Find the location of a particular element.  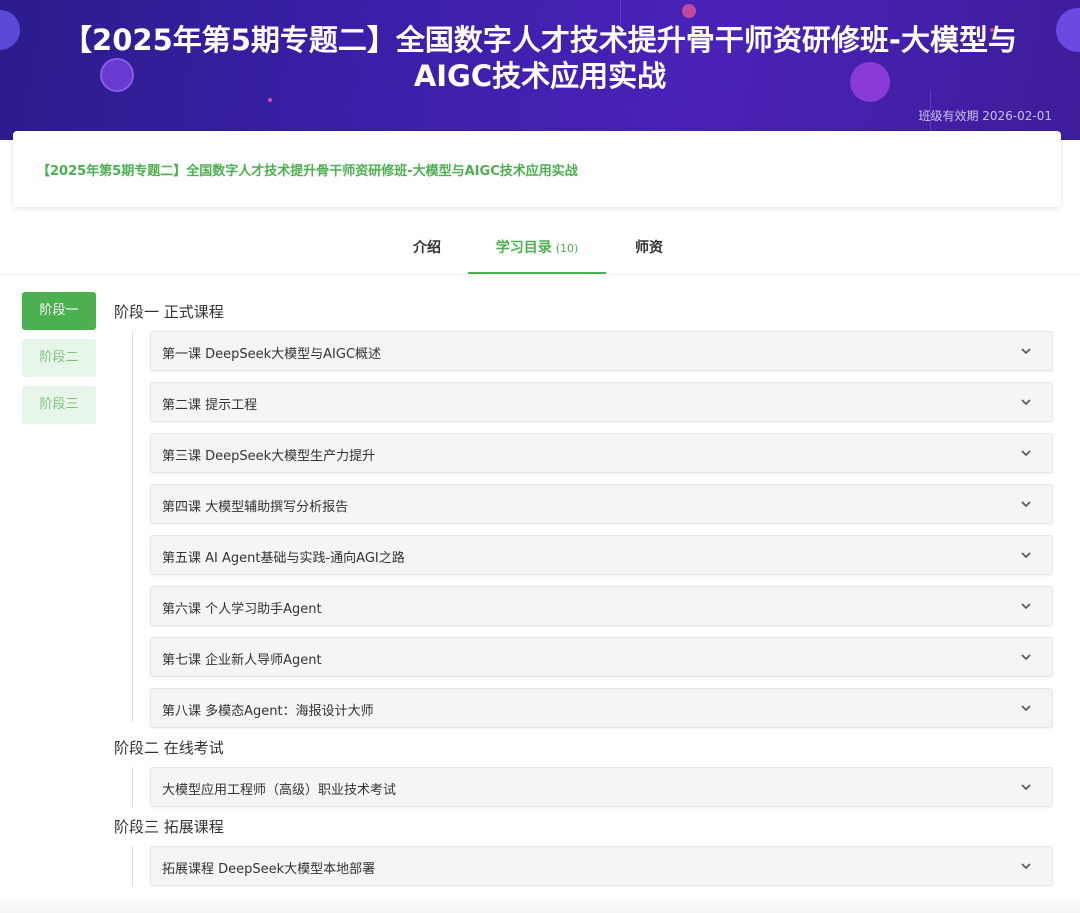

lesson-title: 第二课 提示工程 is located at coordinates (210, 405).